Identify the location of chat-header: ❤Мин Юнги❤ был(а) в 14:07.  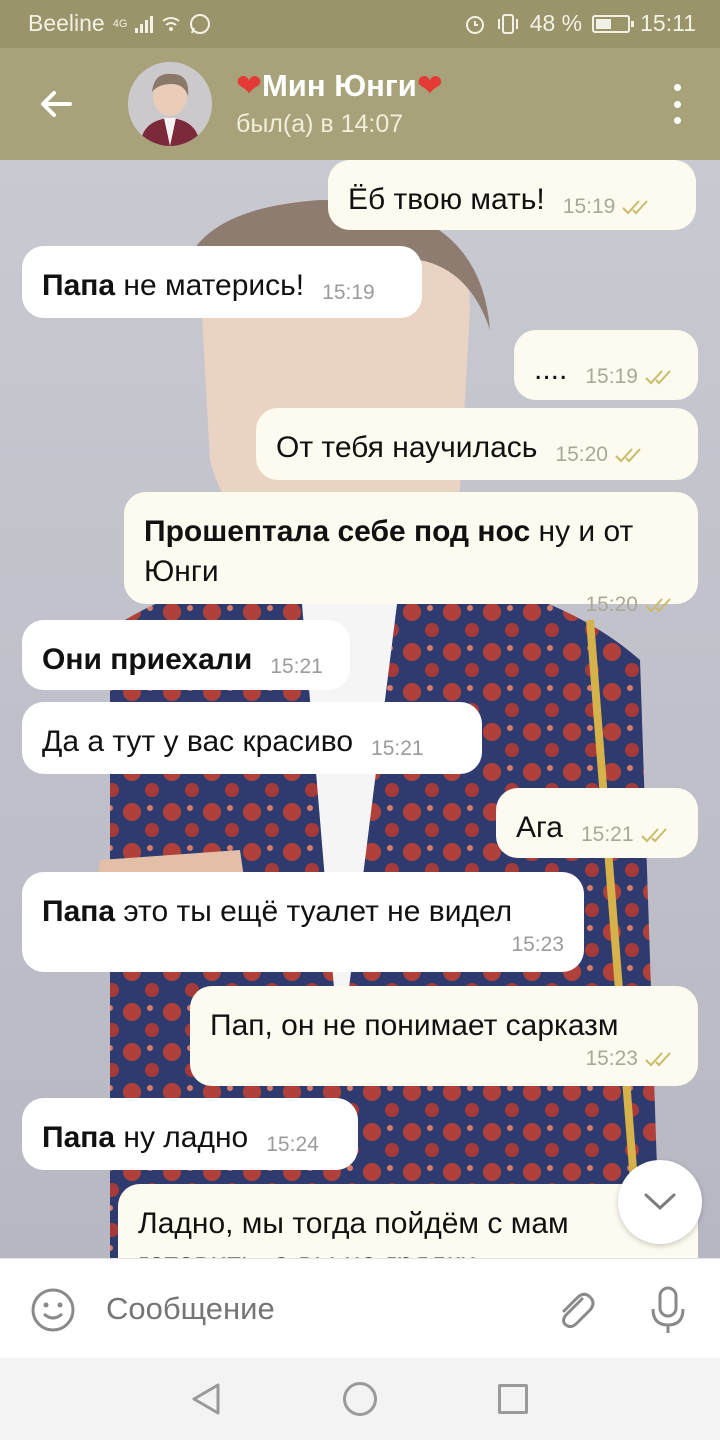
(360, 104).